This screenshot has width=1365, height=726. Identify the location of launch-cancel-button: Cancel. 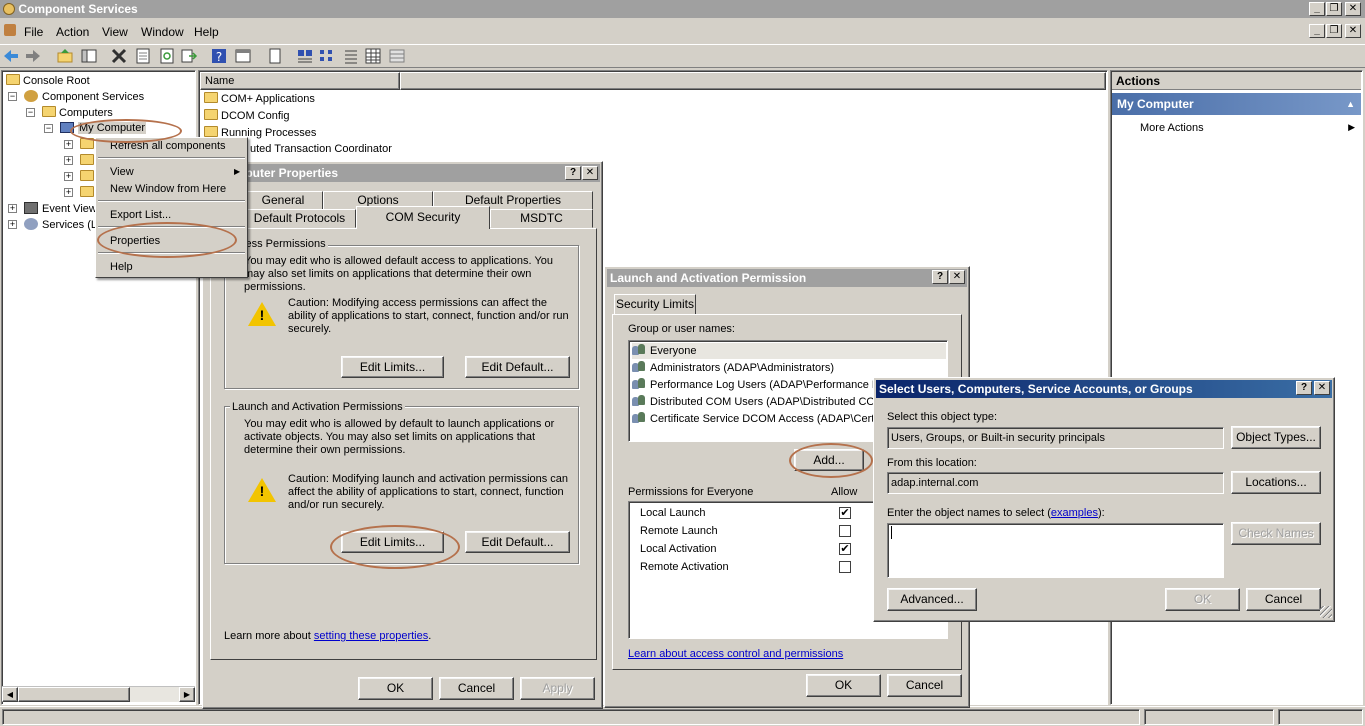
(924, 685).